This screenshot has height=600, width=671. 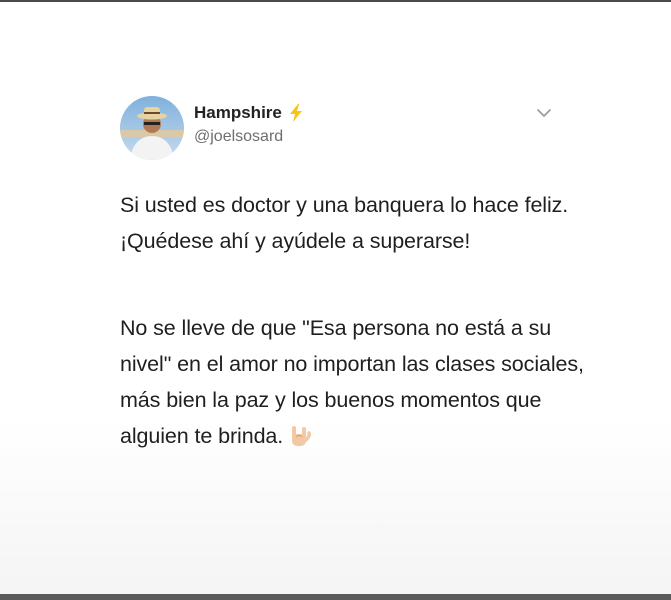 I want to click on author-header: Hampshire, so click(x=249, y=113).